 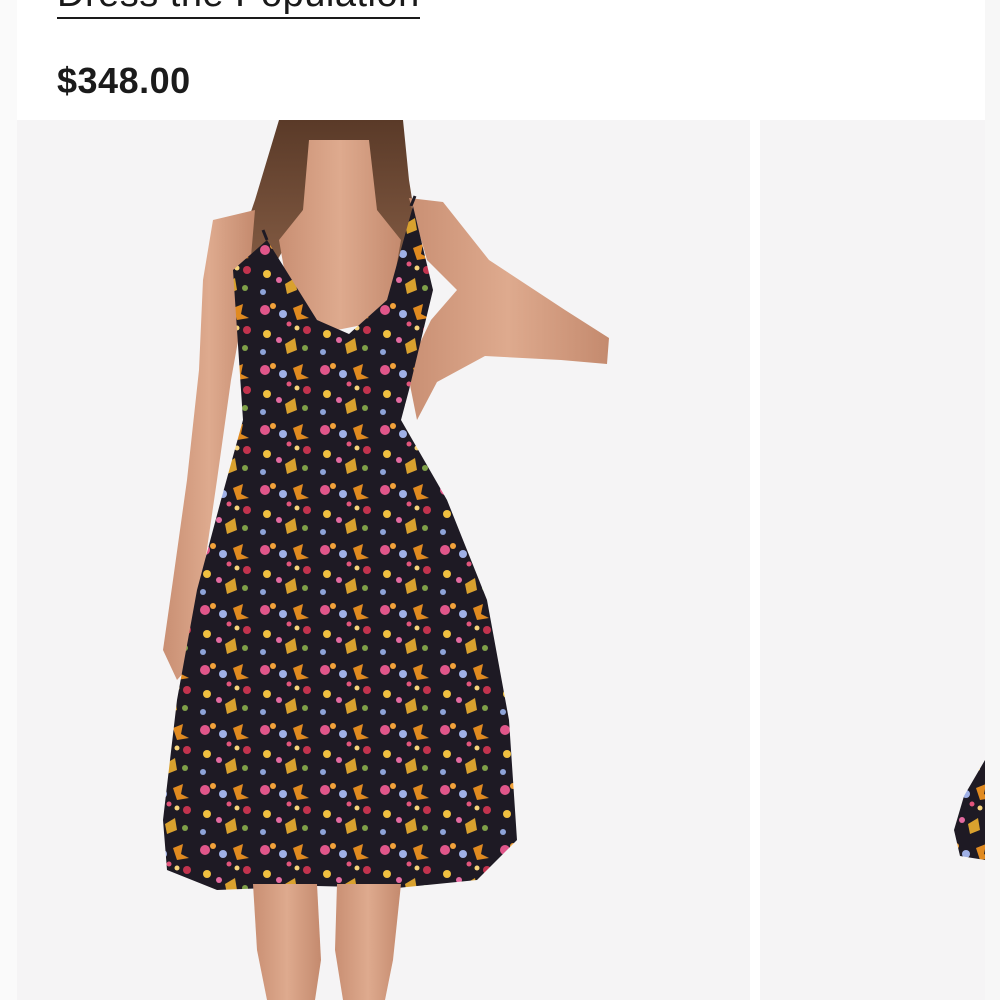 I want to click on brand-link: Dress the Population, so click(x=238, y=9).